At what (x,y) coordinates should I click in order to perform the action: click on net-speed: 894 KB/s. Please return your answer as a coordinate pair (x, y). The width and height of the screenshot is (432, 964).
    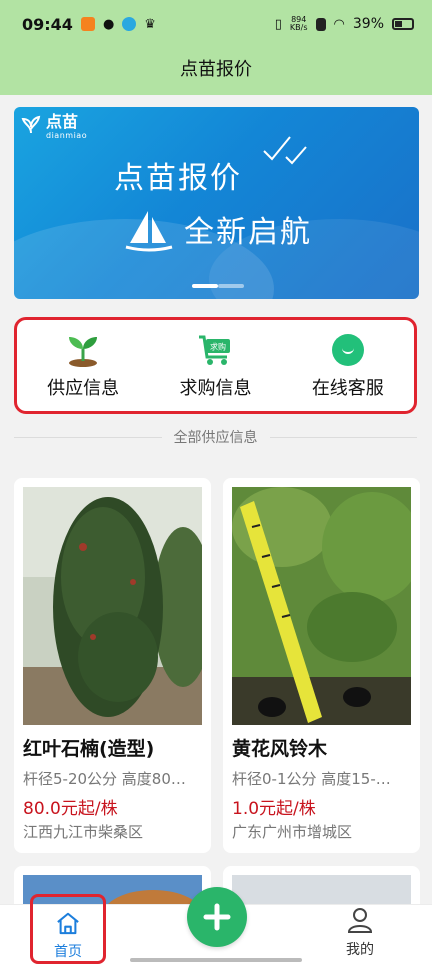
    Looking at the image, I should click on (299, 24).